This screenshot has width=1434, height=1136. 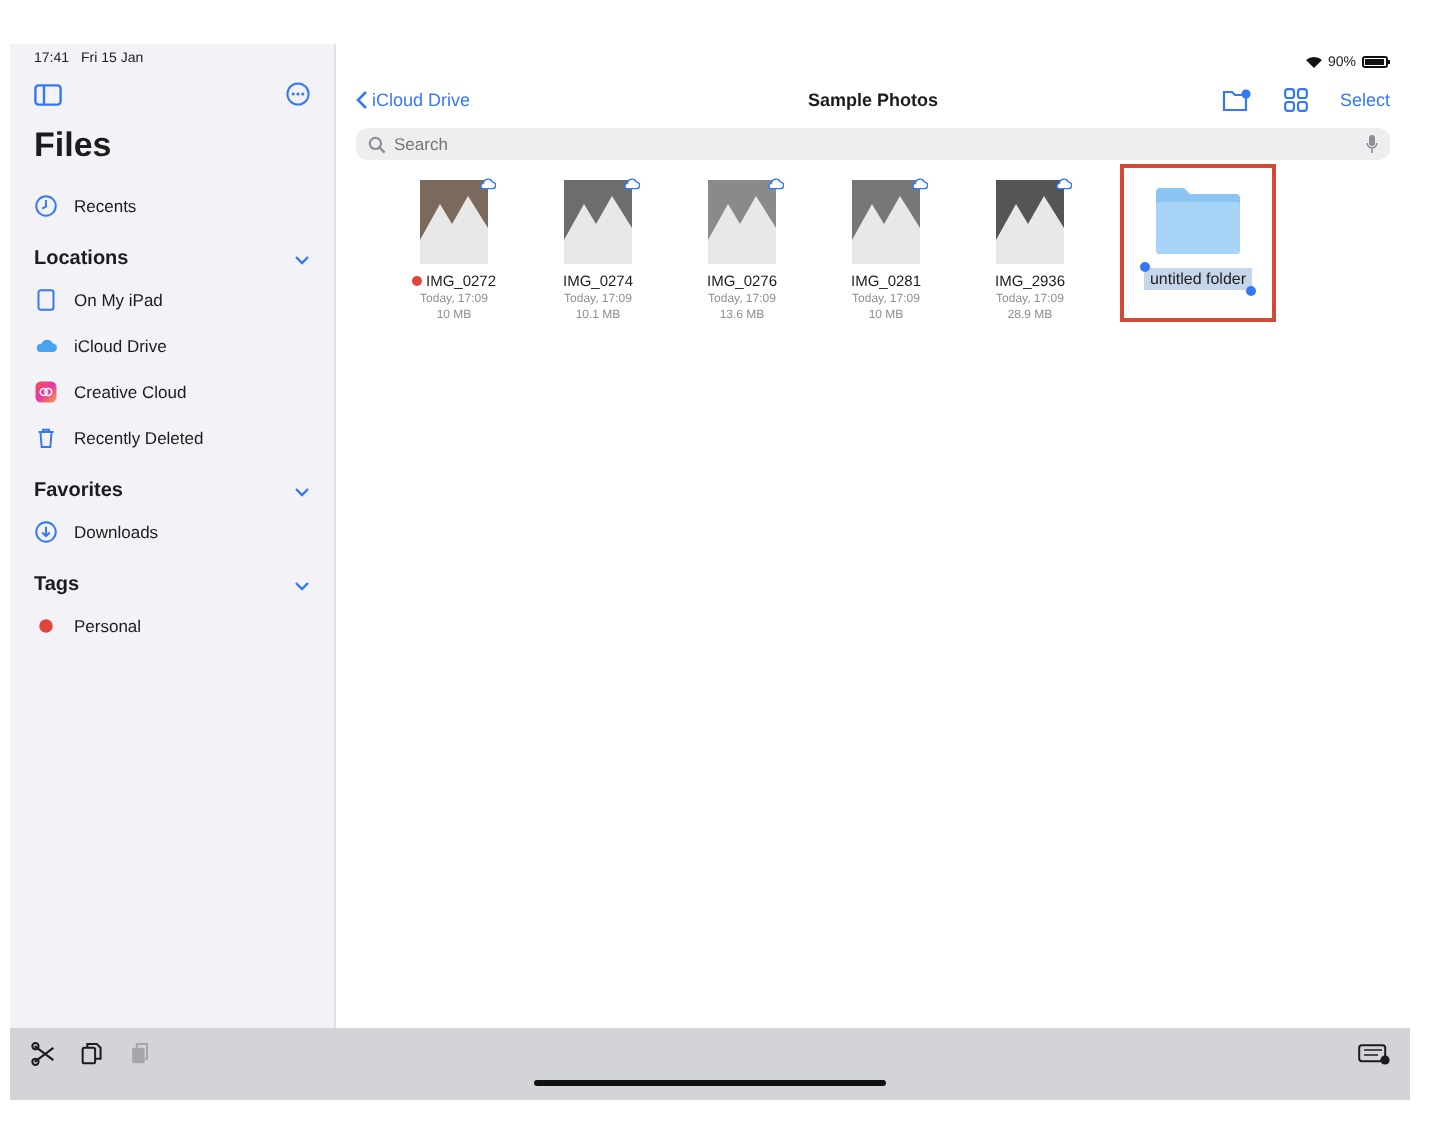 What do you see at coordinates (46, 625) in the screenshot?
I see `tag-dot` at bounding box center [46, 625].